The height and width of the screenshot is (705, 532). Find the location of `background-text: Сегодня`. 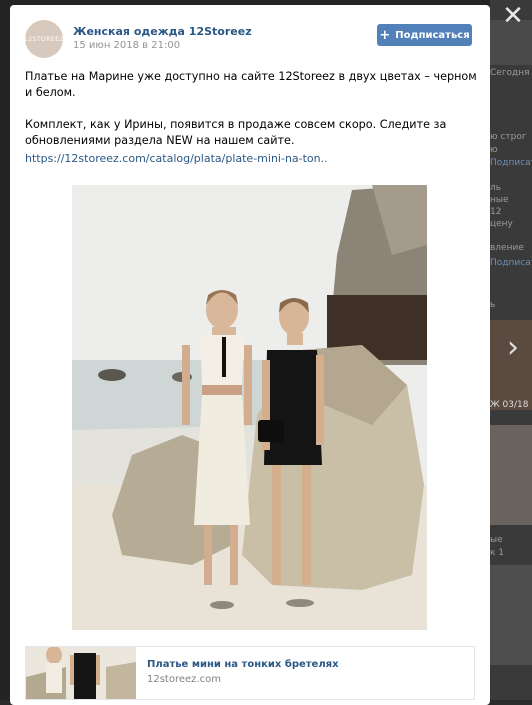

background-text: Сегодня is located at coordinates (510, 73).